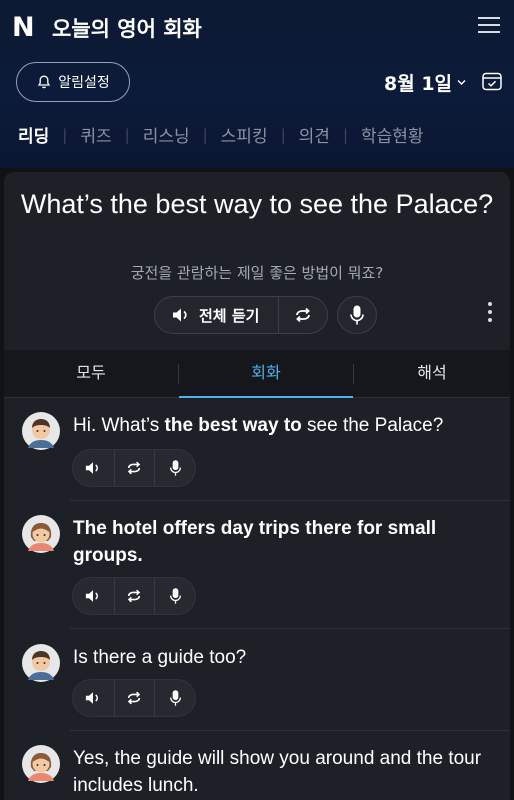  Describe the element at coordinates (257, 273) in the screenshot. I see `question-korean: 궁전을 관람하는 제일 좋은 방법이 뭐죠?` at that location.